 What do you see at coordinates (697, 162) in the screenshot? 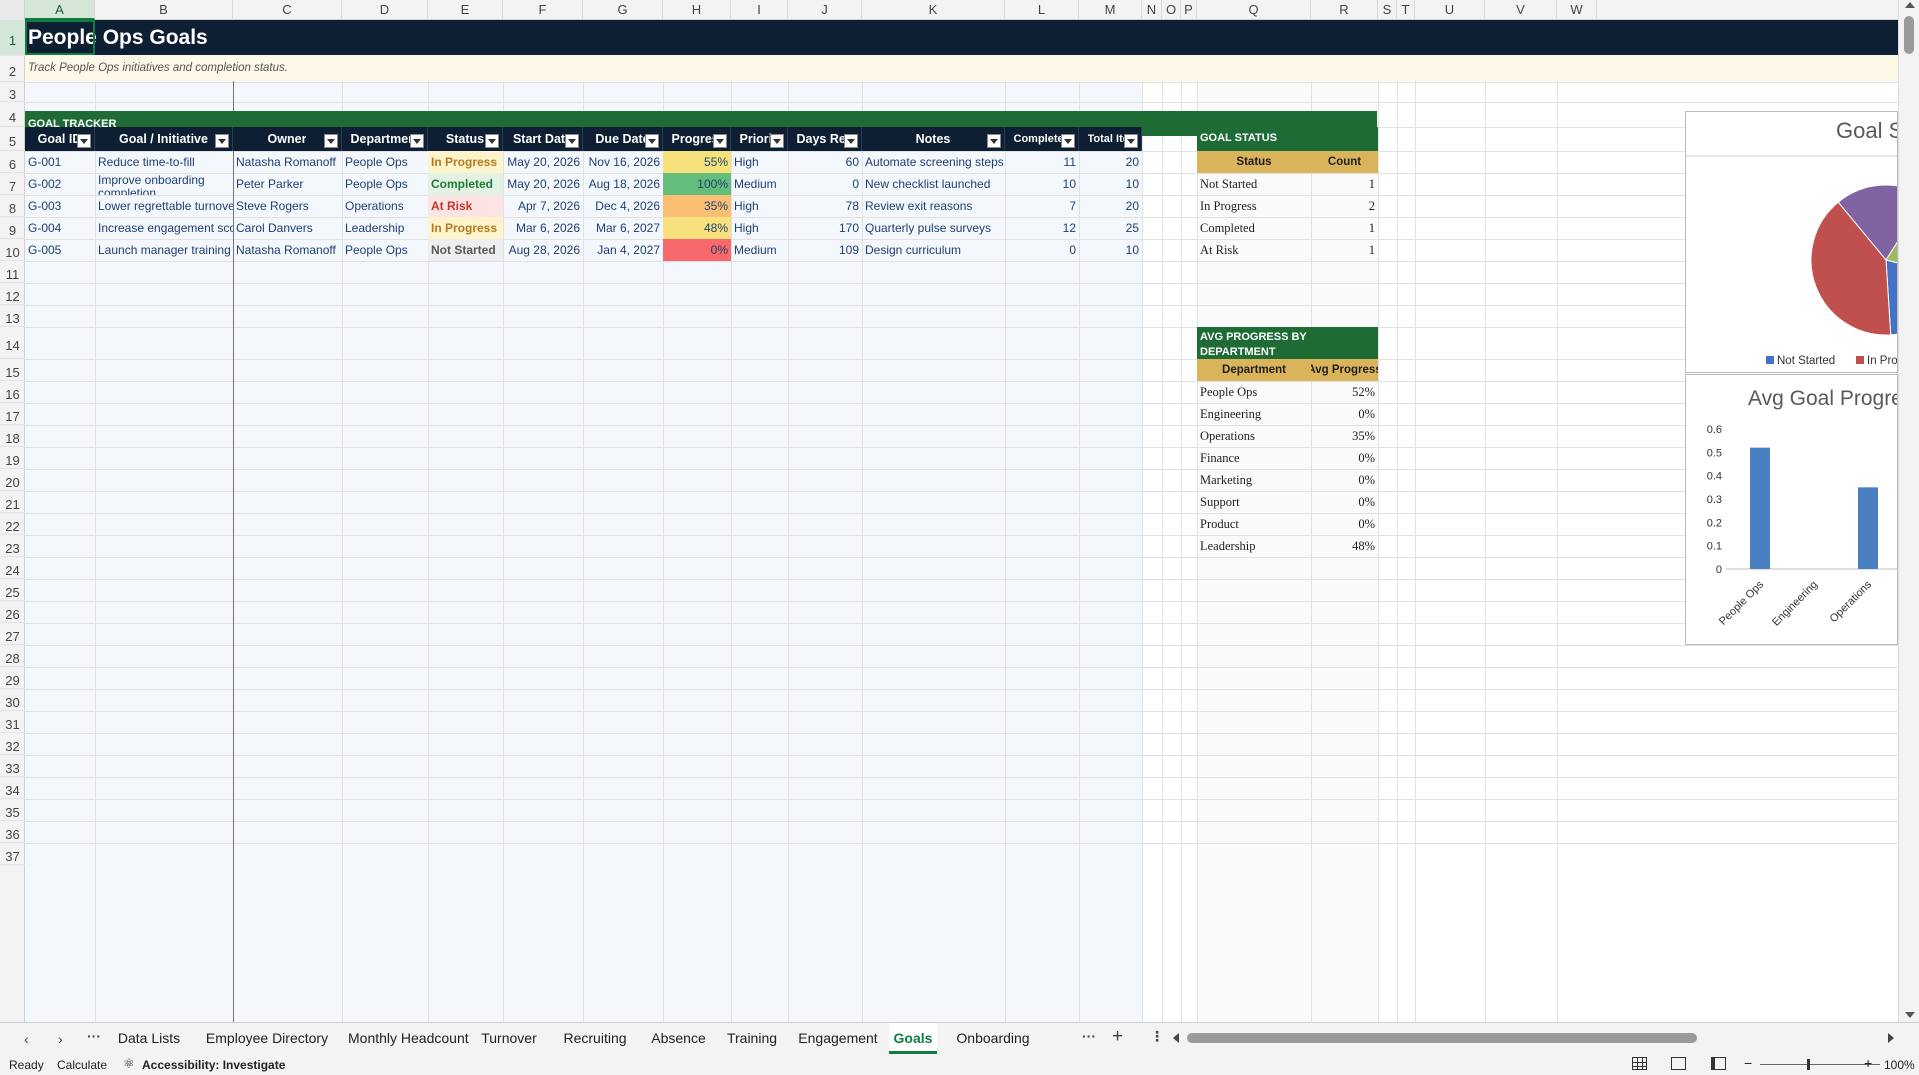
I see `table-cell-progress: 55%` at bounding box center [697, 162].